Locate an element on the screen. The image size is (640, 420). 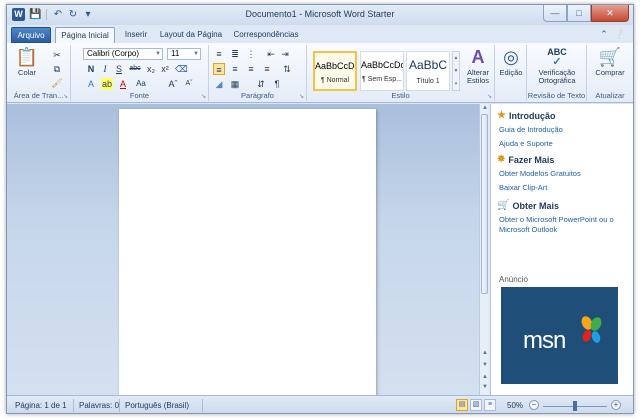
minimize-ribbon-icon: ⌃ is located at coordinates (604, 34).